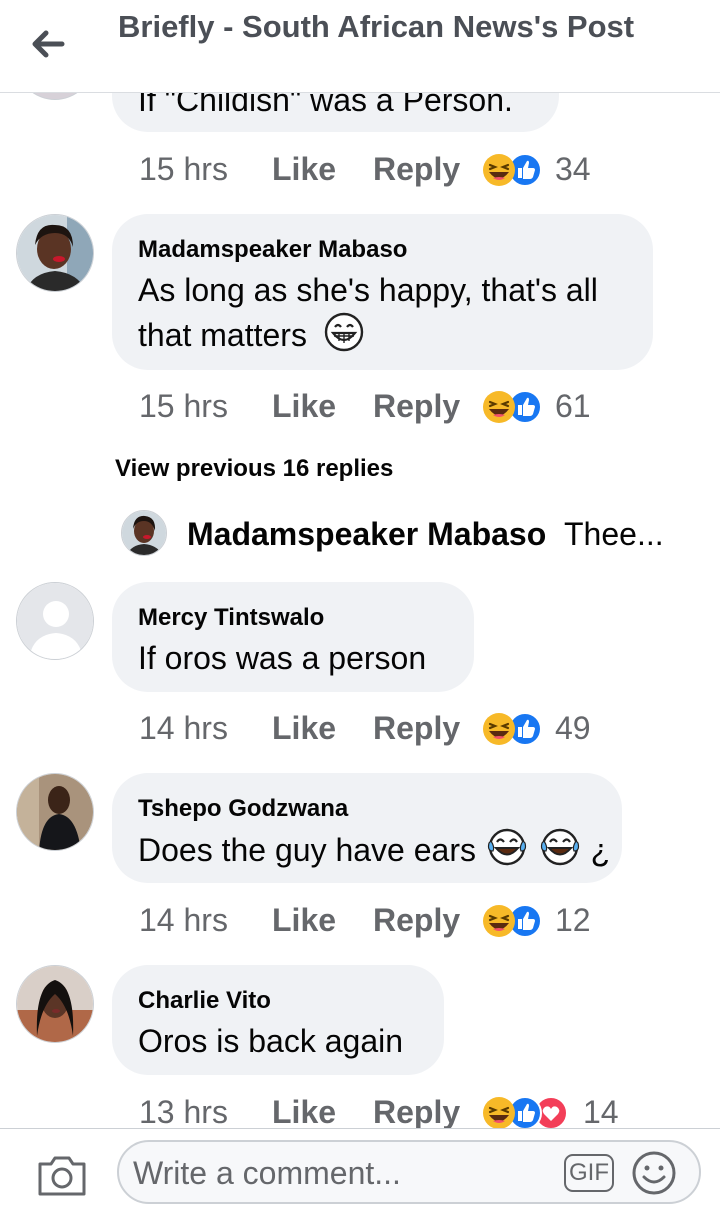 This screenshot has width=720, height=1208. Describe the element at coordinates (589, 1173) in the screenshot. I see `gif-button: GIF` at that location.